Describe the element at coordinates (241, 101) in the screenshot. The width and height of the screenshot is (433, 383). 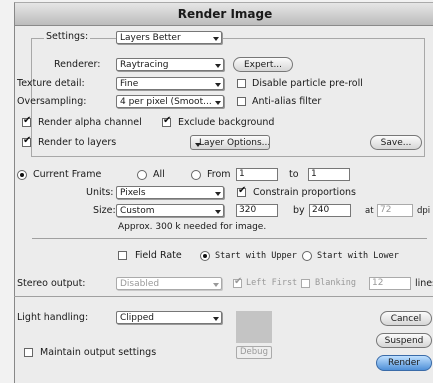
I see `antialias-checkbox` at that location.